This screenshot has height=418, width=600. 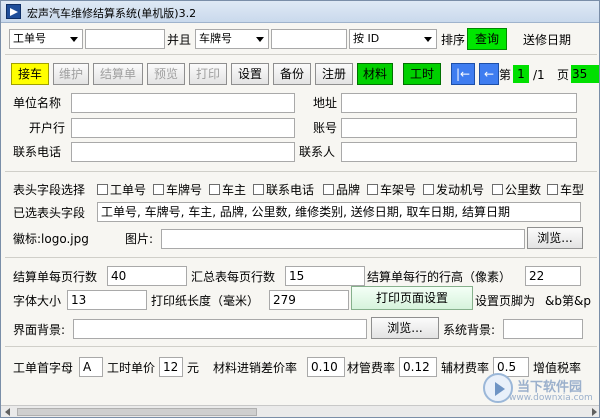 I want to click on header-select-label: 表头字段选择, so click(x=49, y=190).